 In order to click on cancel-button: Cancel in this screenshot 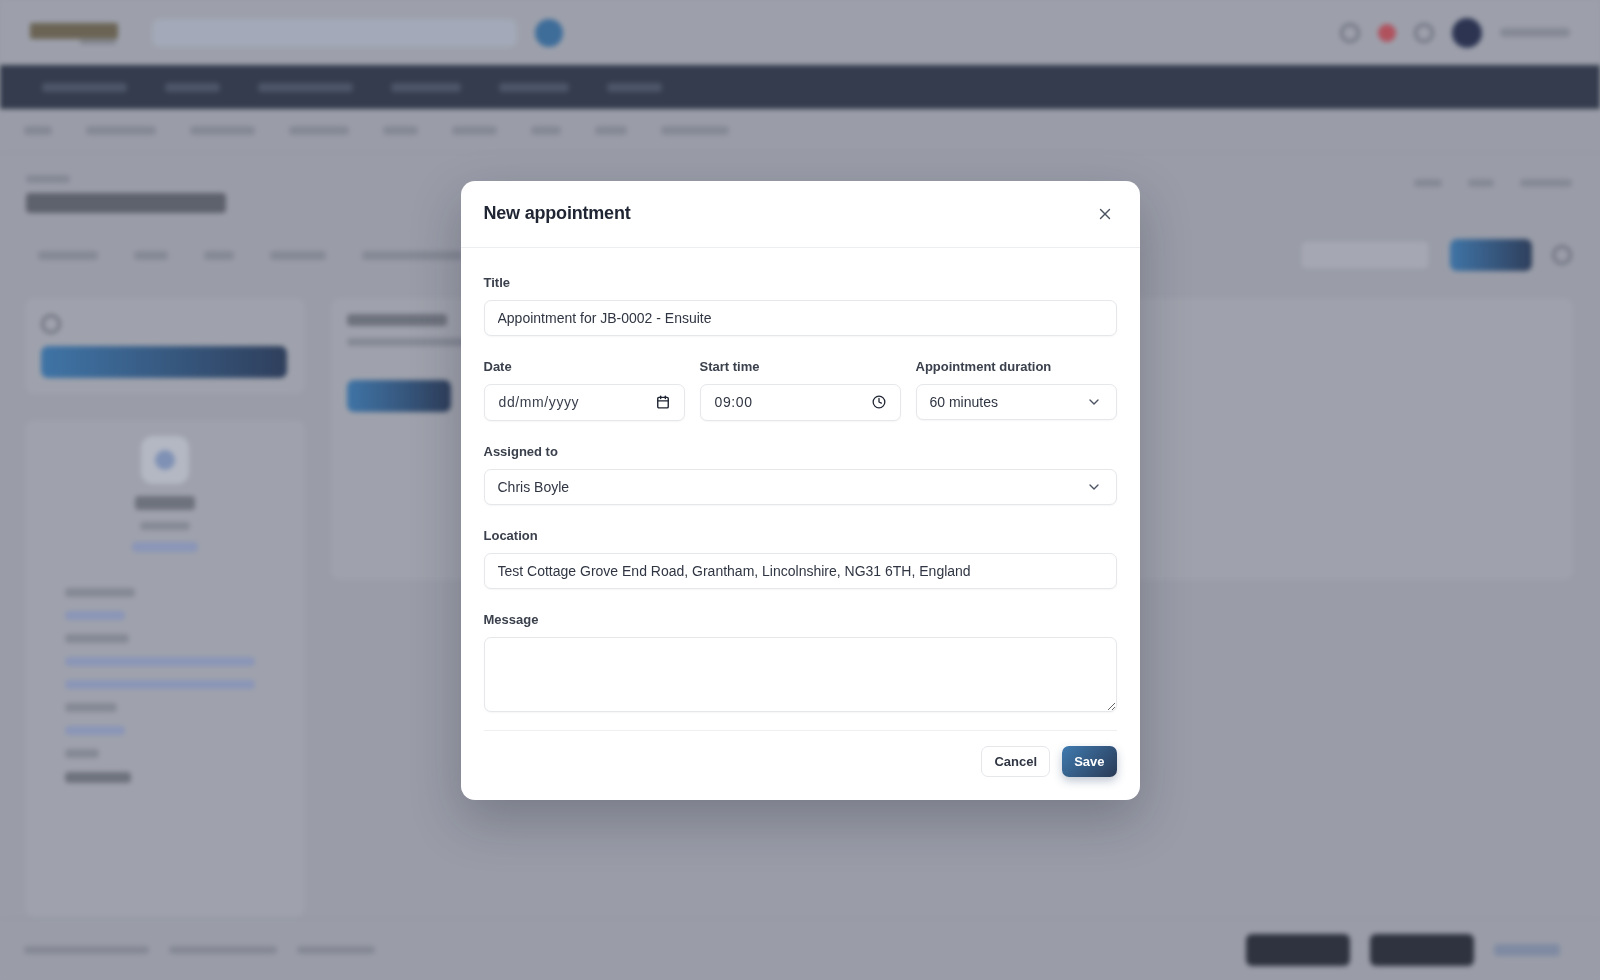, I will do `click(1016, 761)`.